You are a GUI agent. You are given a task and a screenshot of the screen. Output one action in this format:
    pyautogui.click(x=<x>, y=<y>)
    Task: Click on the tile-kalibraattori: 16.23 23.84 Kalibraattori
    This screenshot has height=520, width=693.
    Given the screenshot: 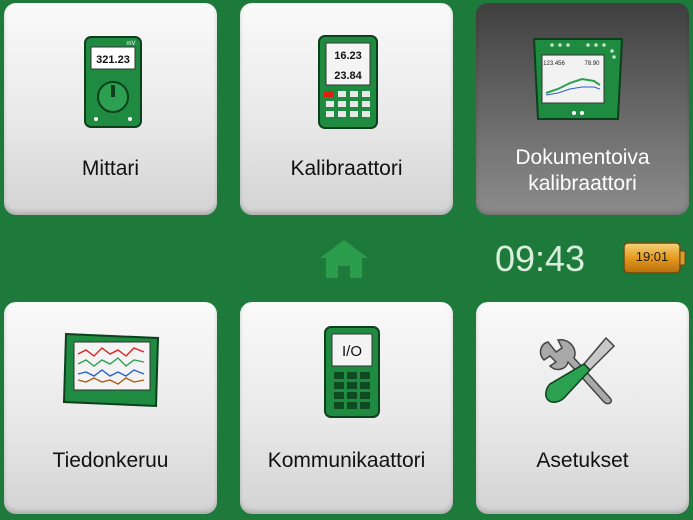 What is the action you would take?
    pyautogui.click(x=346, y=109)
    